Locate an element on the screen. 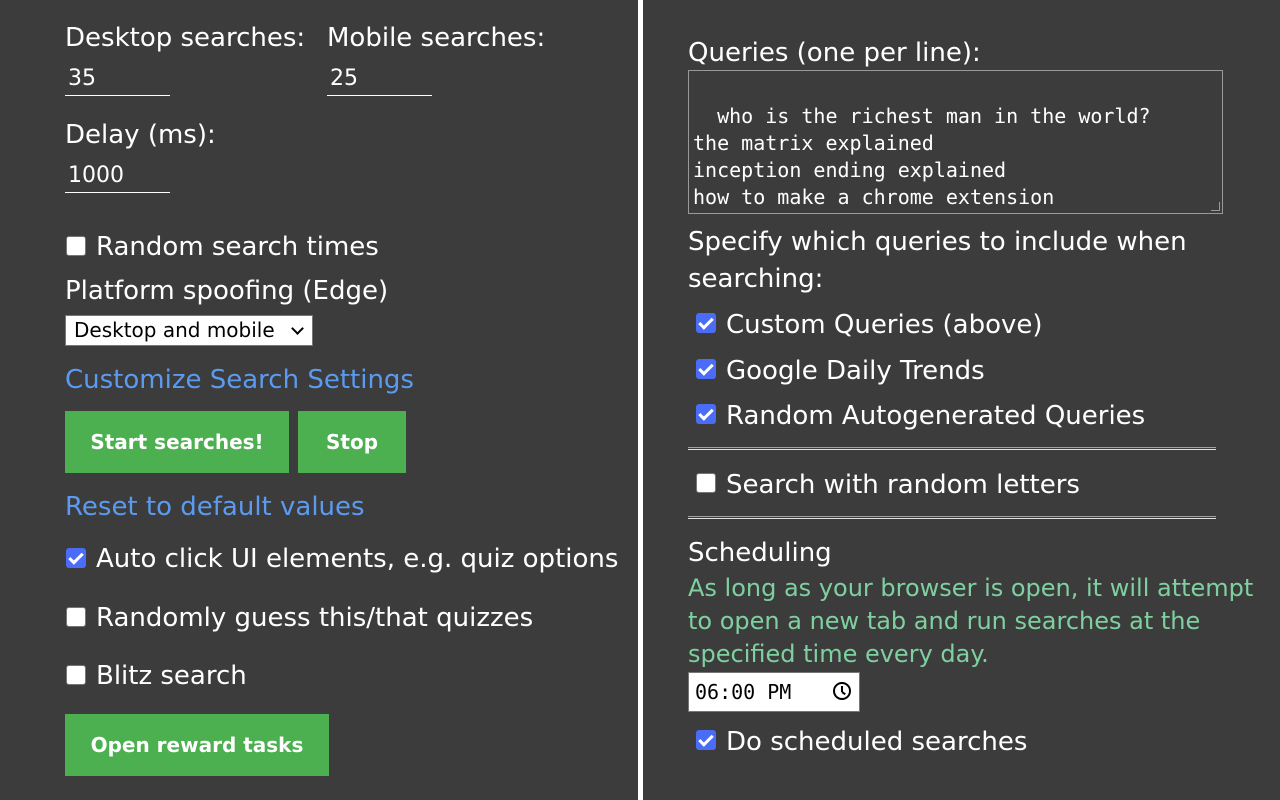  random-autogenerated-checkbox is located at coordinates (706, 414).